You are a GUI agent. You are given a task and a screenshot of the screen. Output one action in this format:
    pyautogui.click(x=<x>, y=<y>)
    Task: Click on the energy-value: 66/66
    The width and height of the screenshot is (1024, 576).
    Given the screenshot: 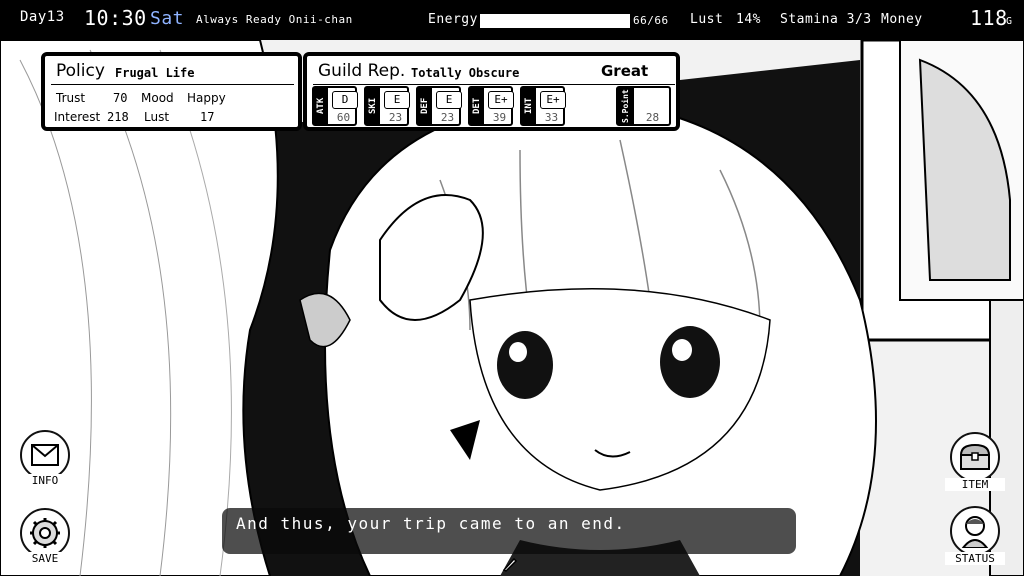 What is the action you would take?
    pyautogui.click(x=651, y=20)
    